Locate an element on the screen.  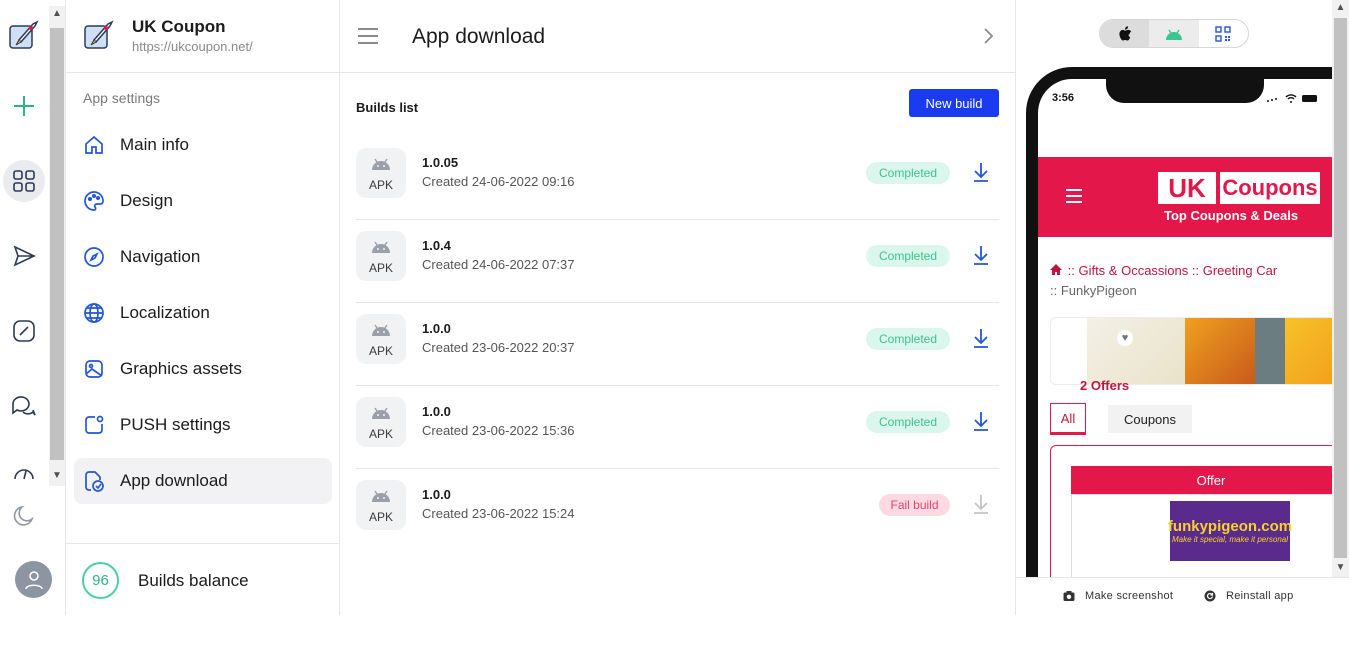
app-header: UK Coupon https://ukcoupon.net/ is located at coordinates (203, 36).